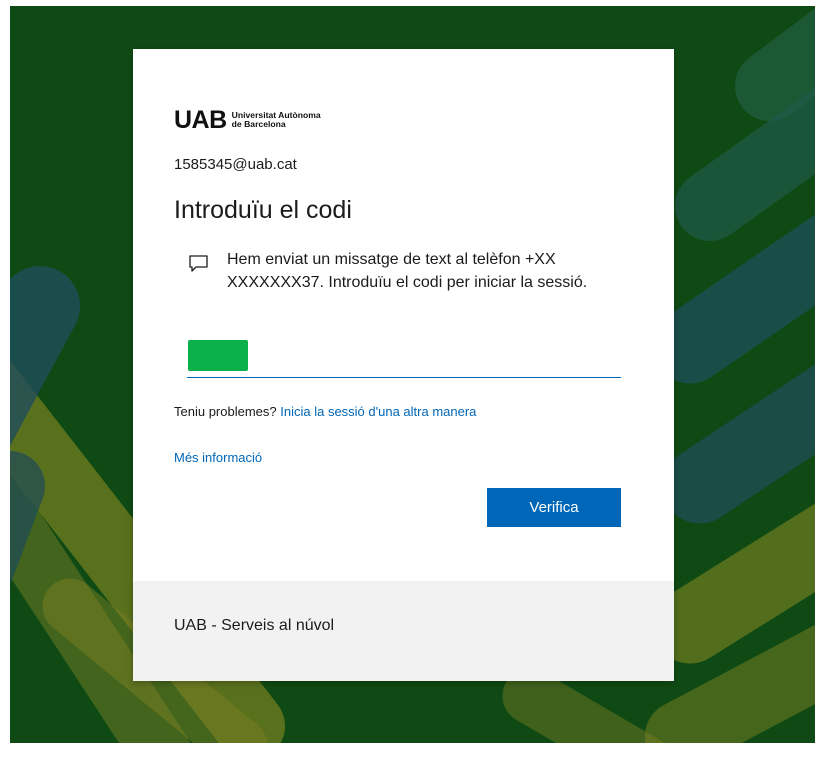 The width and height of the screenshot is (815, 769). I want to click on logo-mark: UAB, so click(200, 120).